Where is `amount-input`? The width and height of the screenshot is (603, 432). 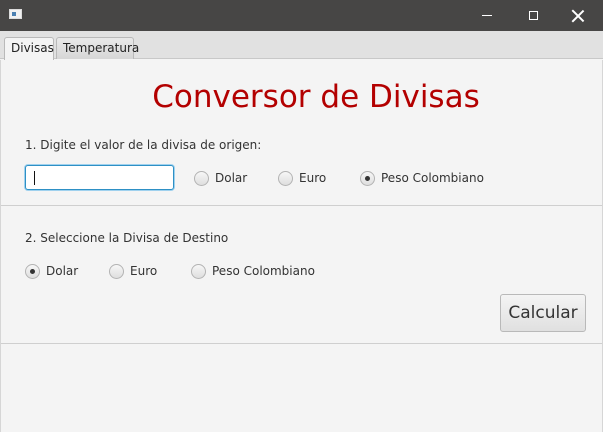
amount-input is located at coordinates (99, 177).